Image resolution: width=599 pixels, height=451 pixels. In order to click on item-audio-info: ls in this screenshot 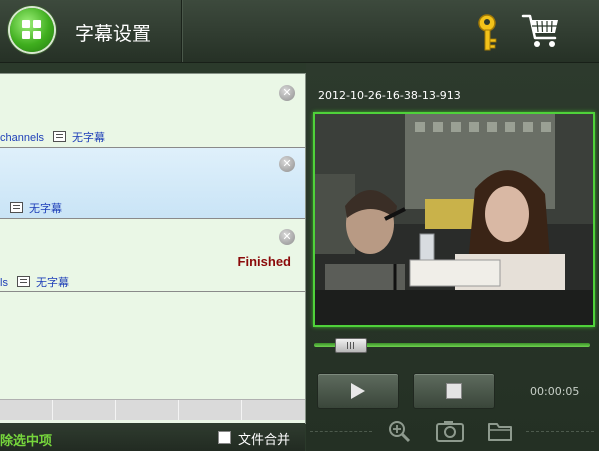, I will do `click(4, 283)`.